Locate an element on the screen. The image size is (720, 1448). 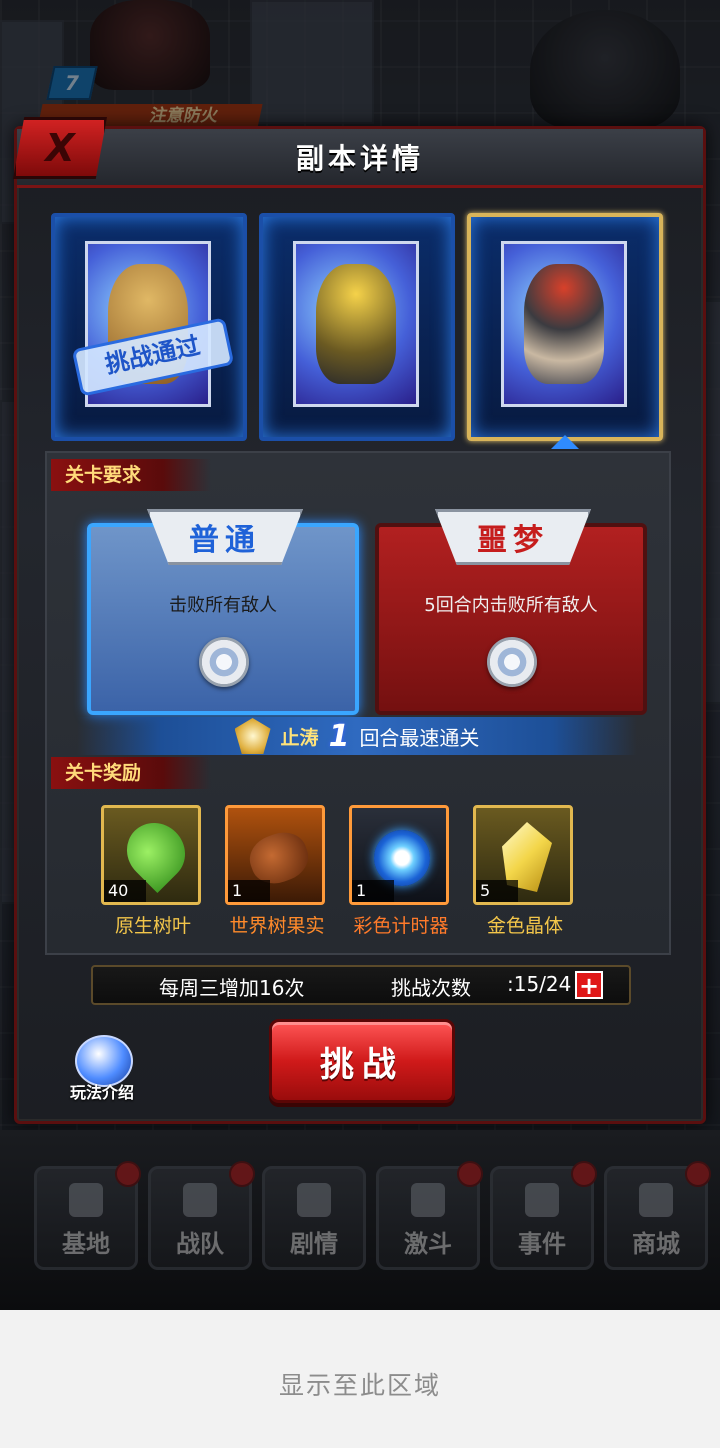
bottom-nav: 基地 战队 剧情 激斗 事件 商城 is located at coordinates (360, 1220).